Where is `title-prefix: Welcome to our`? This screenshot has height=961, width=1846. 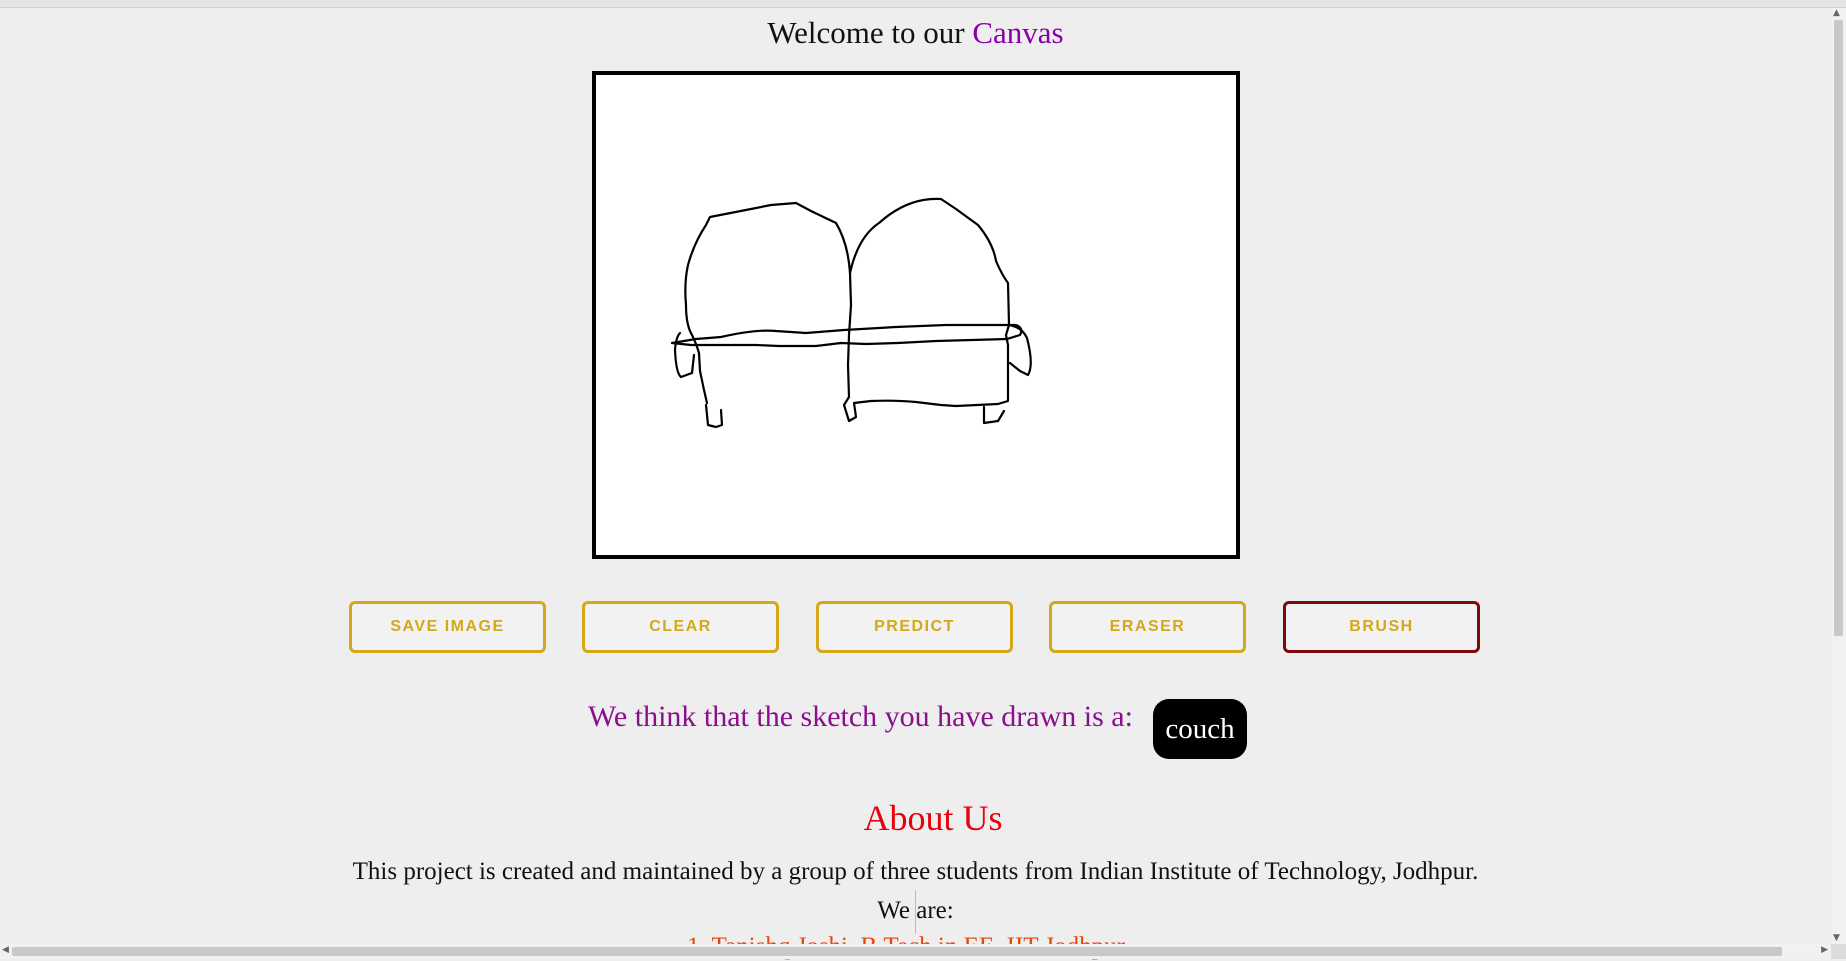 title-prefix: Welcome to our is located at coordinates (866, 32).